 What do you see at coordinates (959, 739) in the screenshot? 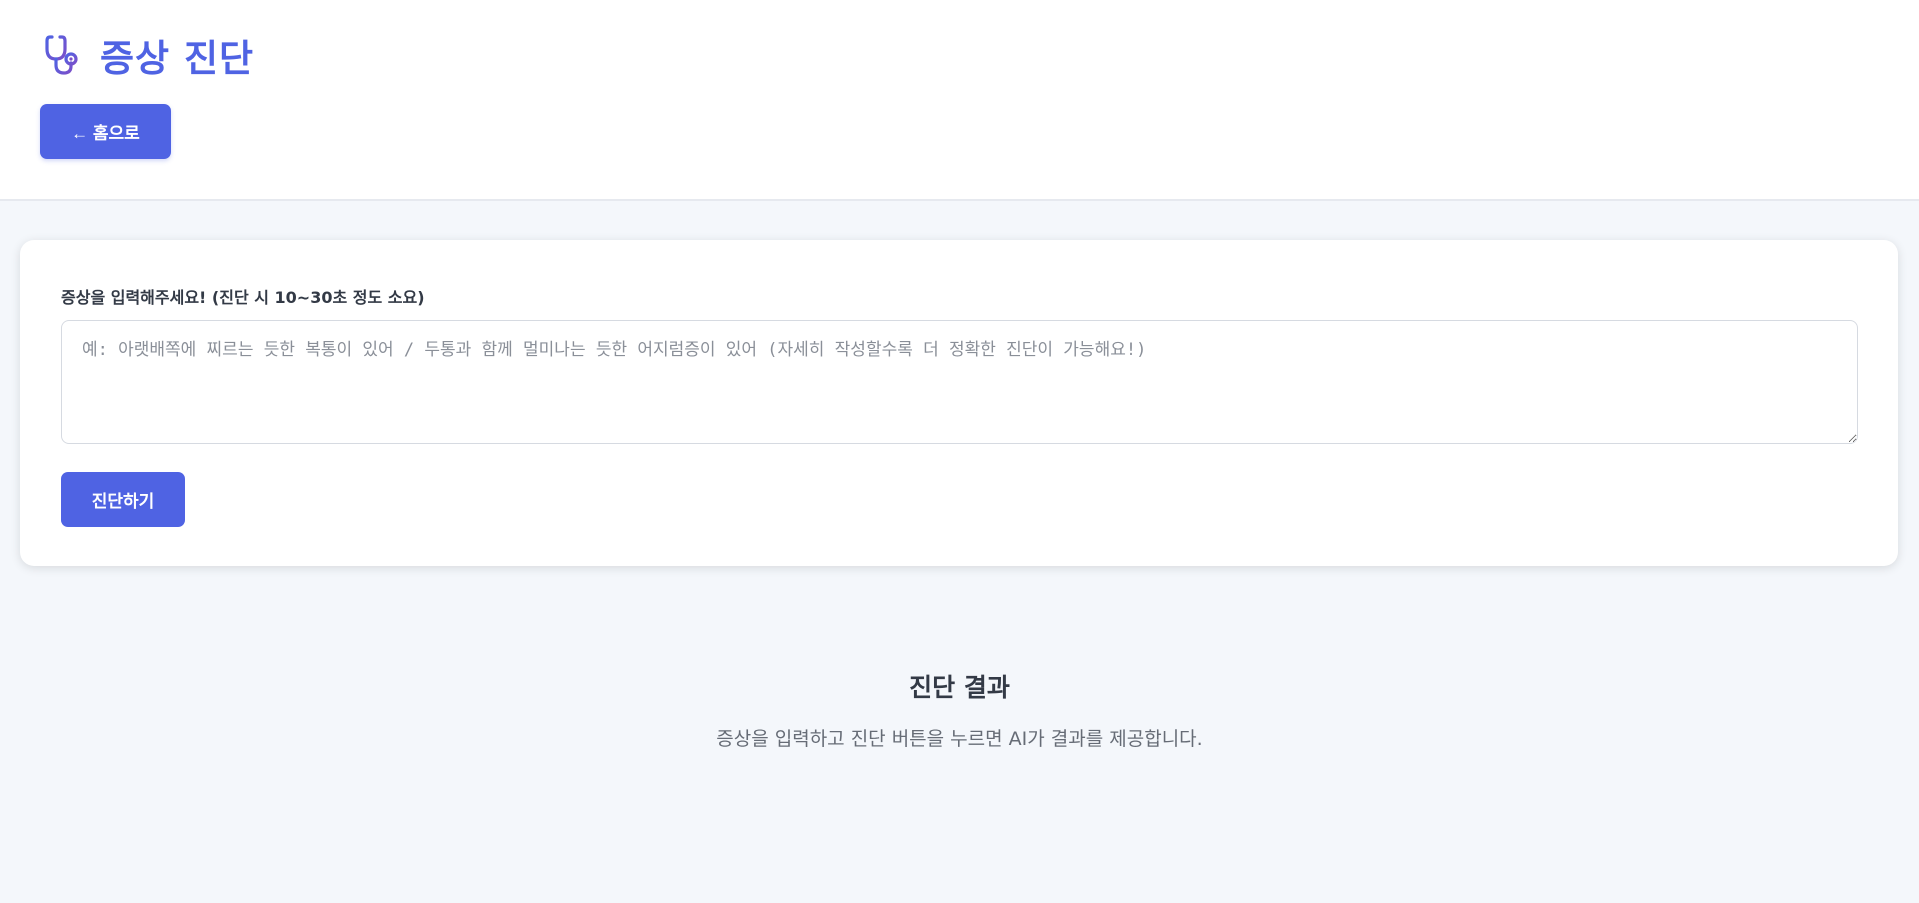
I see `result-description: 증상을 입력하고 진단 버튼을 누르면 AI가 결과를 제공합니다.` at bounding box center [959, 739].